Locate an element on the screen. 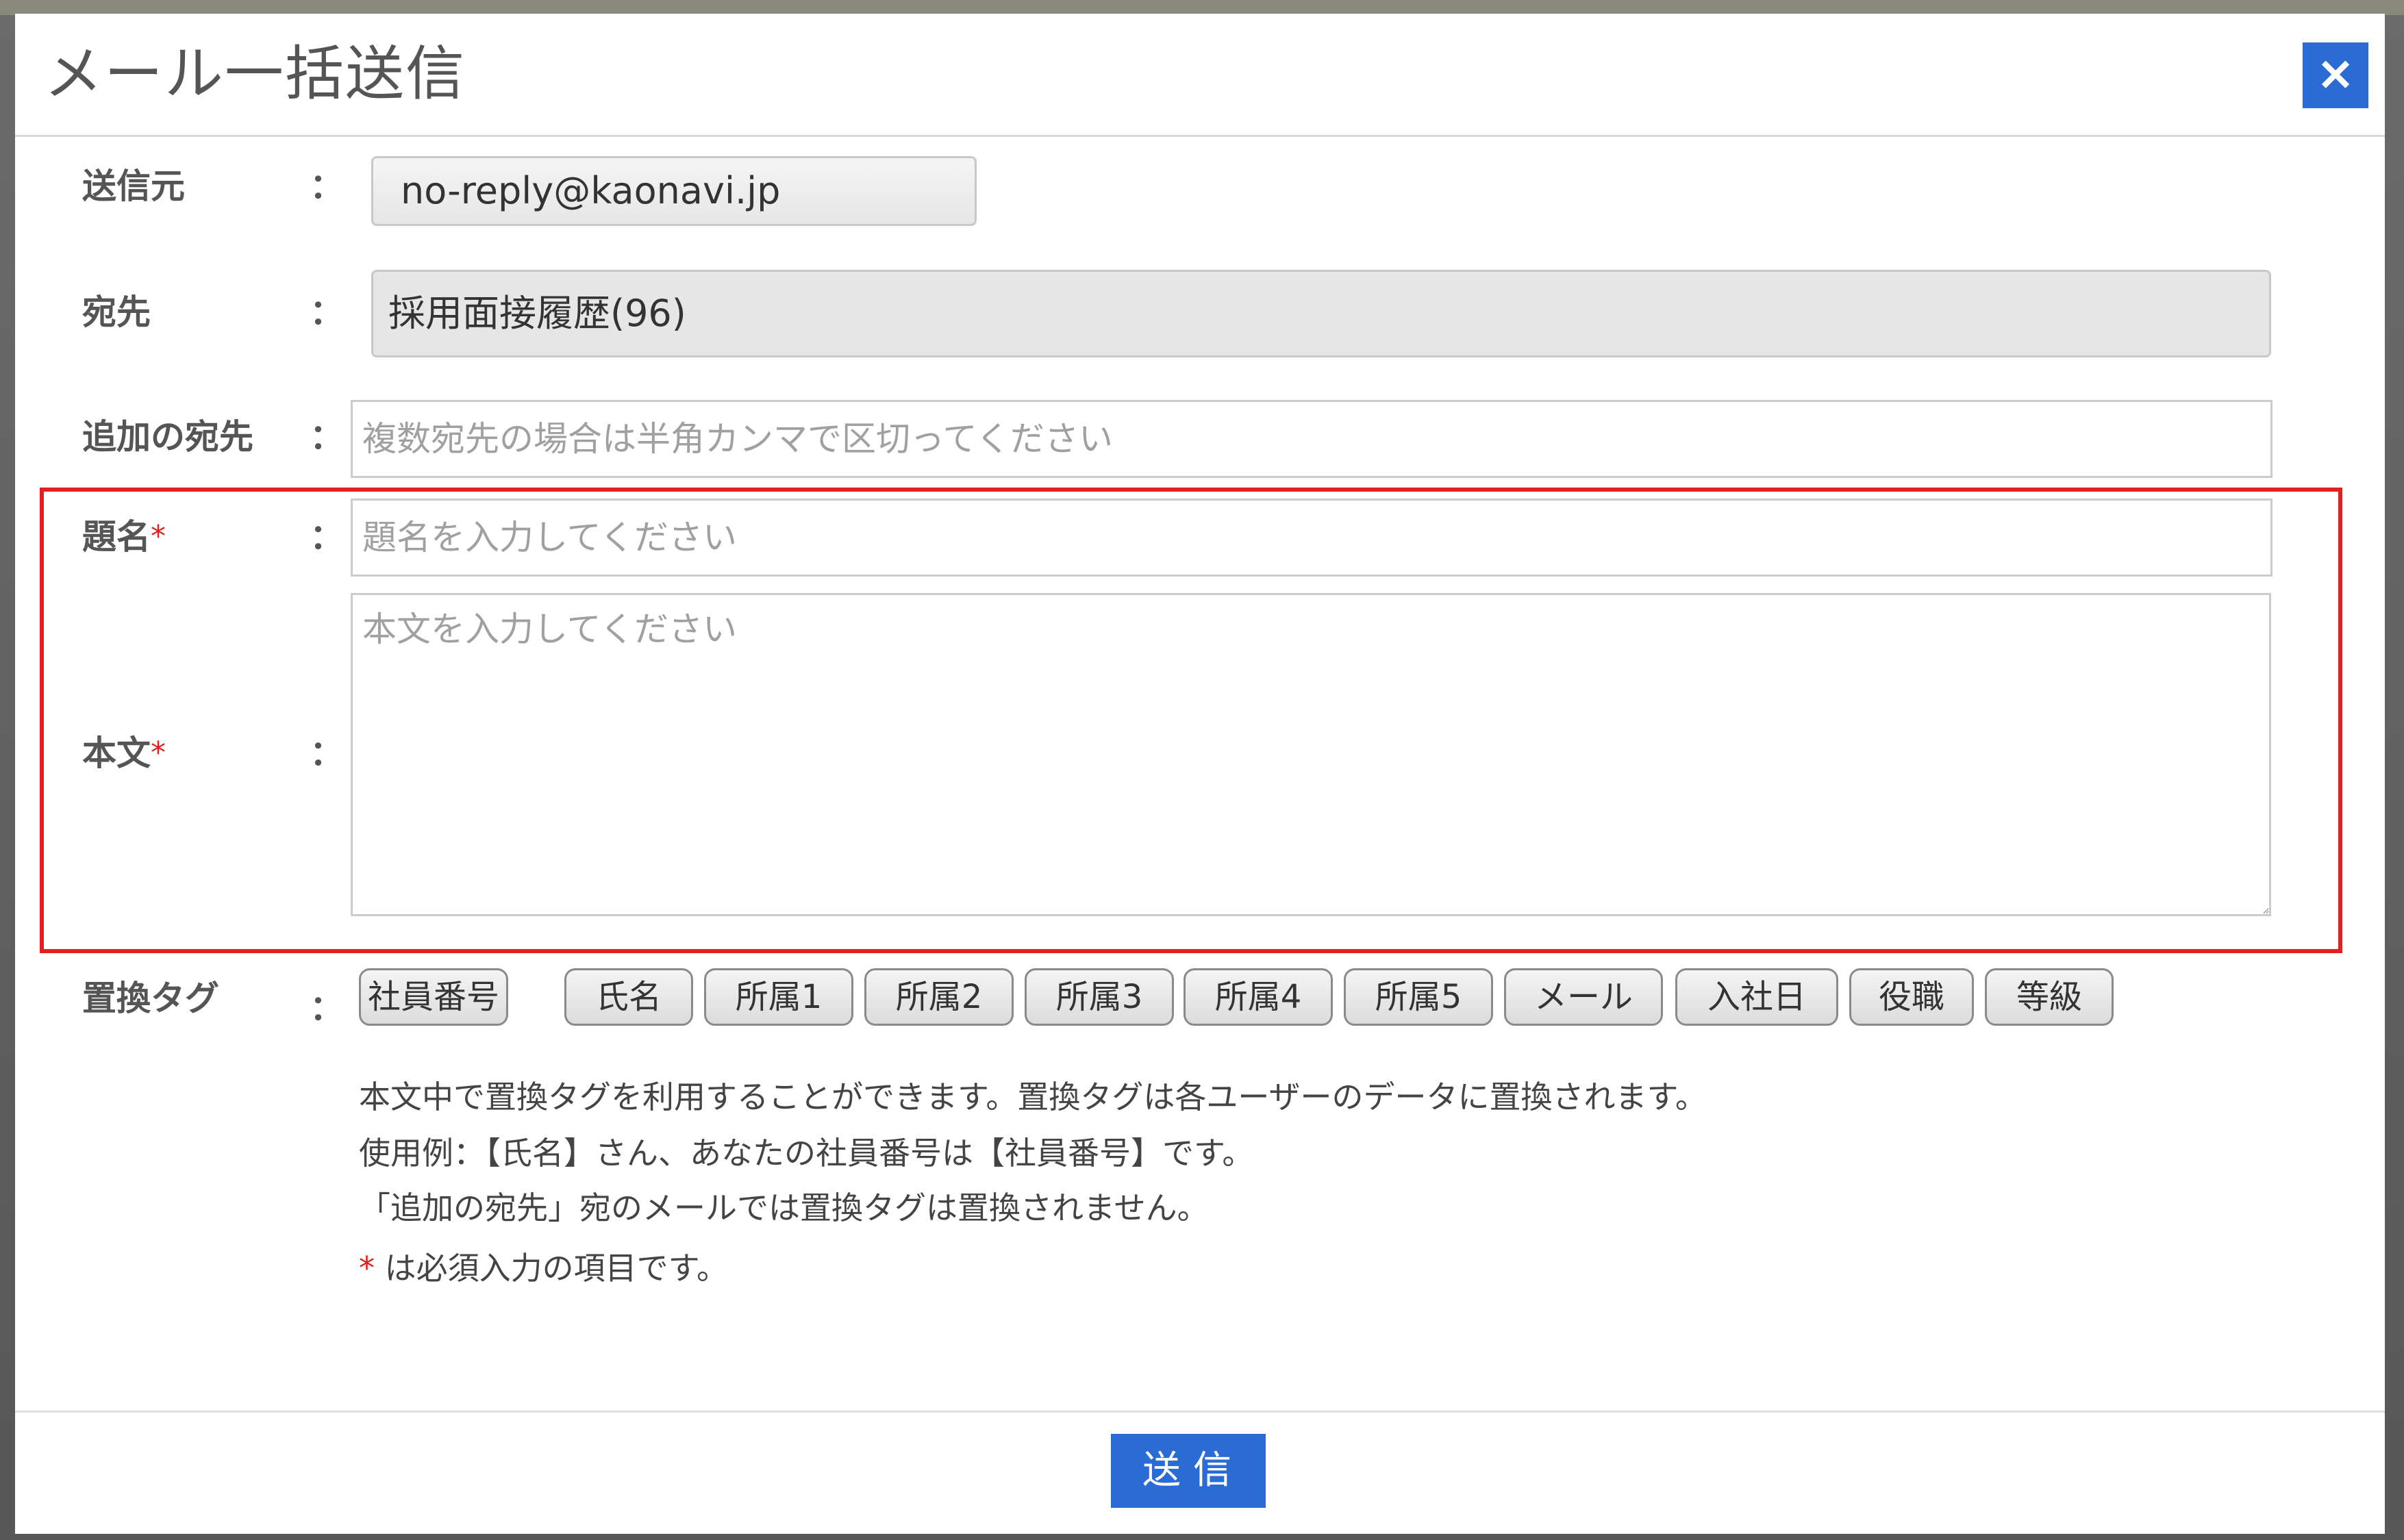 The height and width of the screenshot is (1540, 2404). footer-divider is located at coordinates (1200, 1412).